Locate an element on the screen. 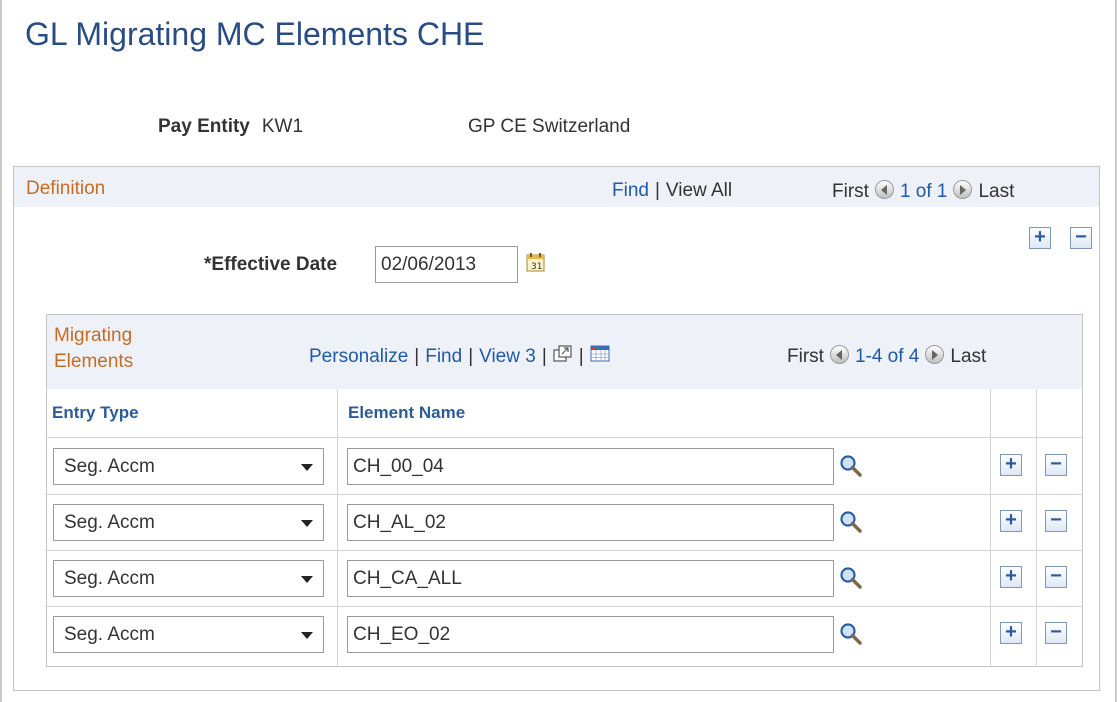 This screenshot has height=702, width=1117. pay-entity-description: GP CE Switzerland is located at coordinates (549, 126).